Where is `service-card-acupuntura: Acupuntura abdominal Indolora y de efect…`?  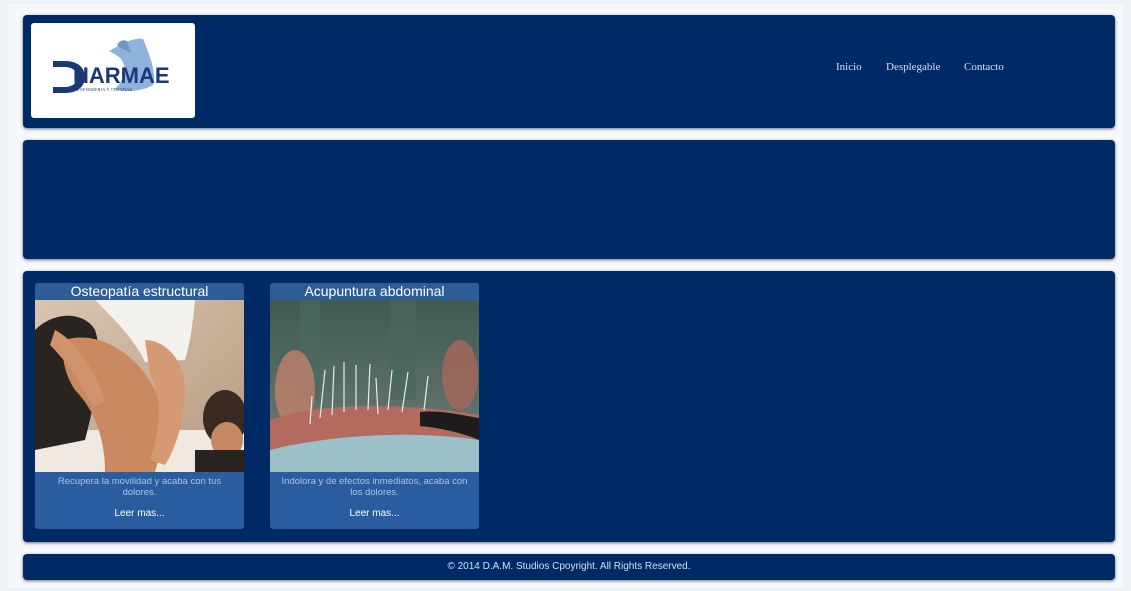 service-card-acupuntura: Acupuntura abdominal Indolora y de efect… is located at coordinates (374, 406).